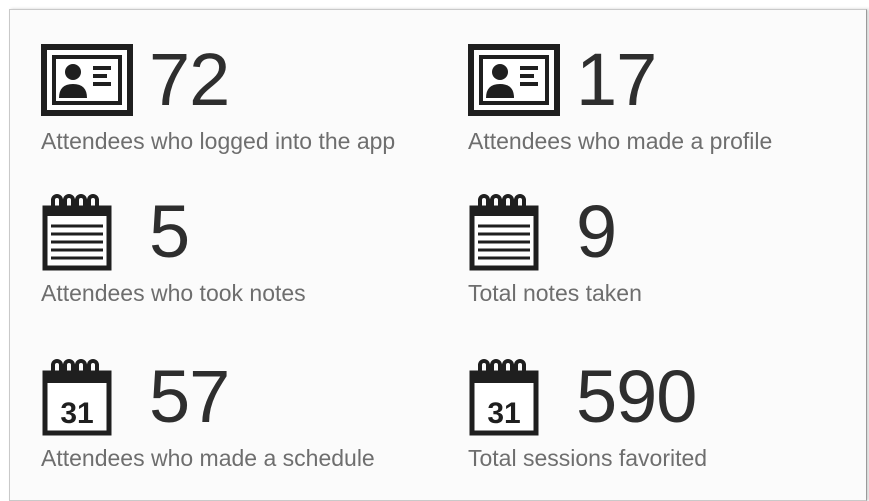 Image resolution: width=869 pixels, height=501 pixels. What do you see at coordinates (636, 396) in the screenshot?
I see `stat-value: 590` at bounding box center [636, 396].